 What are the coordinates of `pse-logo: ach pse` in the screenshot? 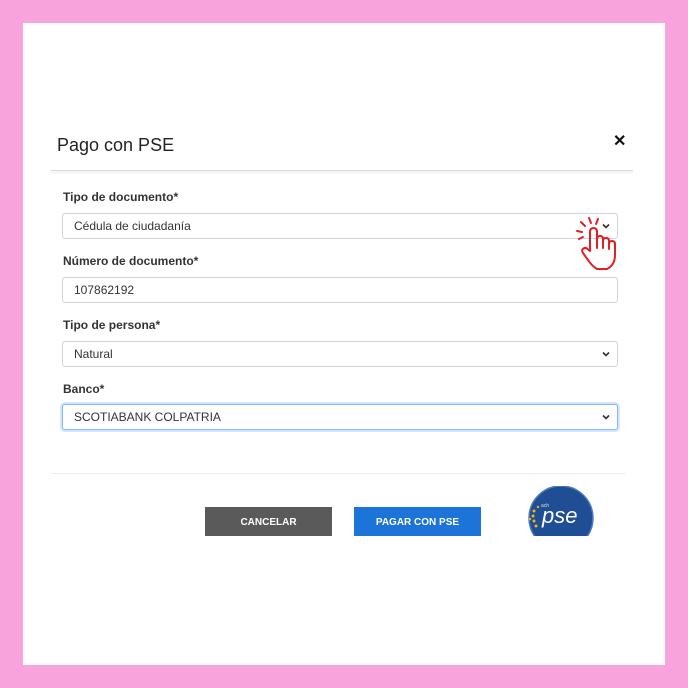 It's located at (561, 511).